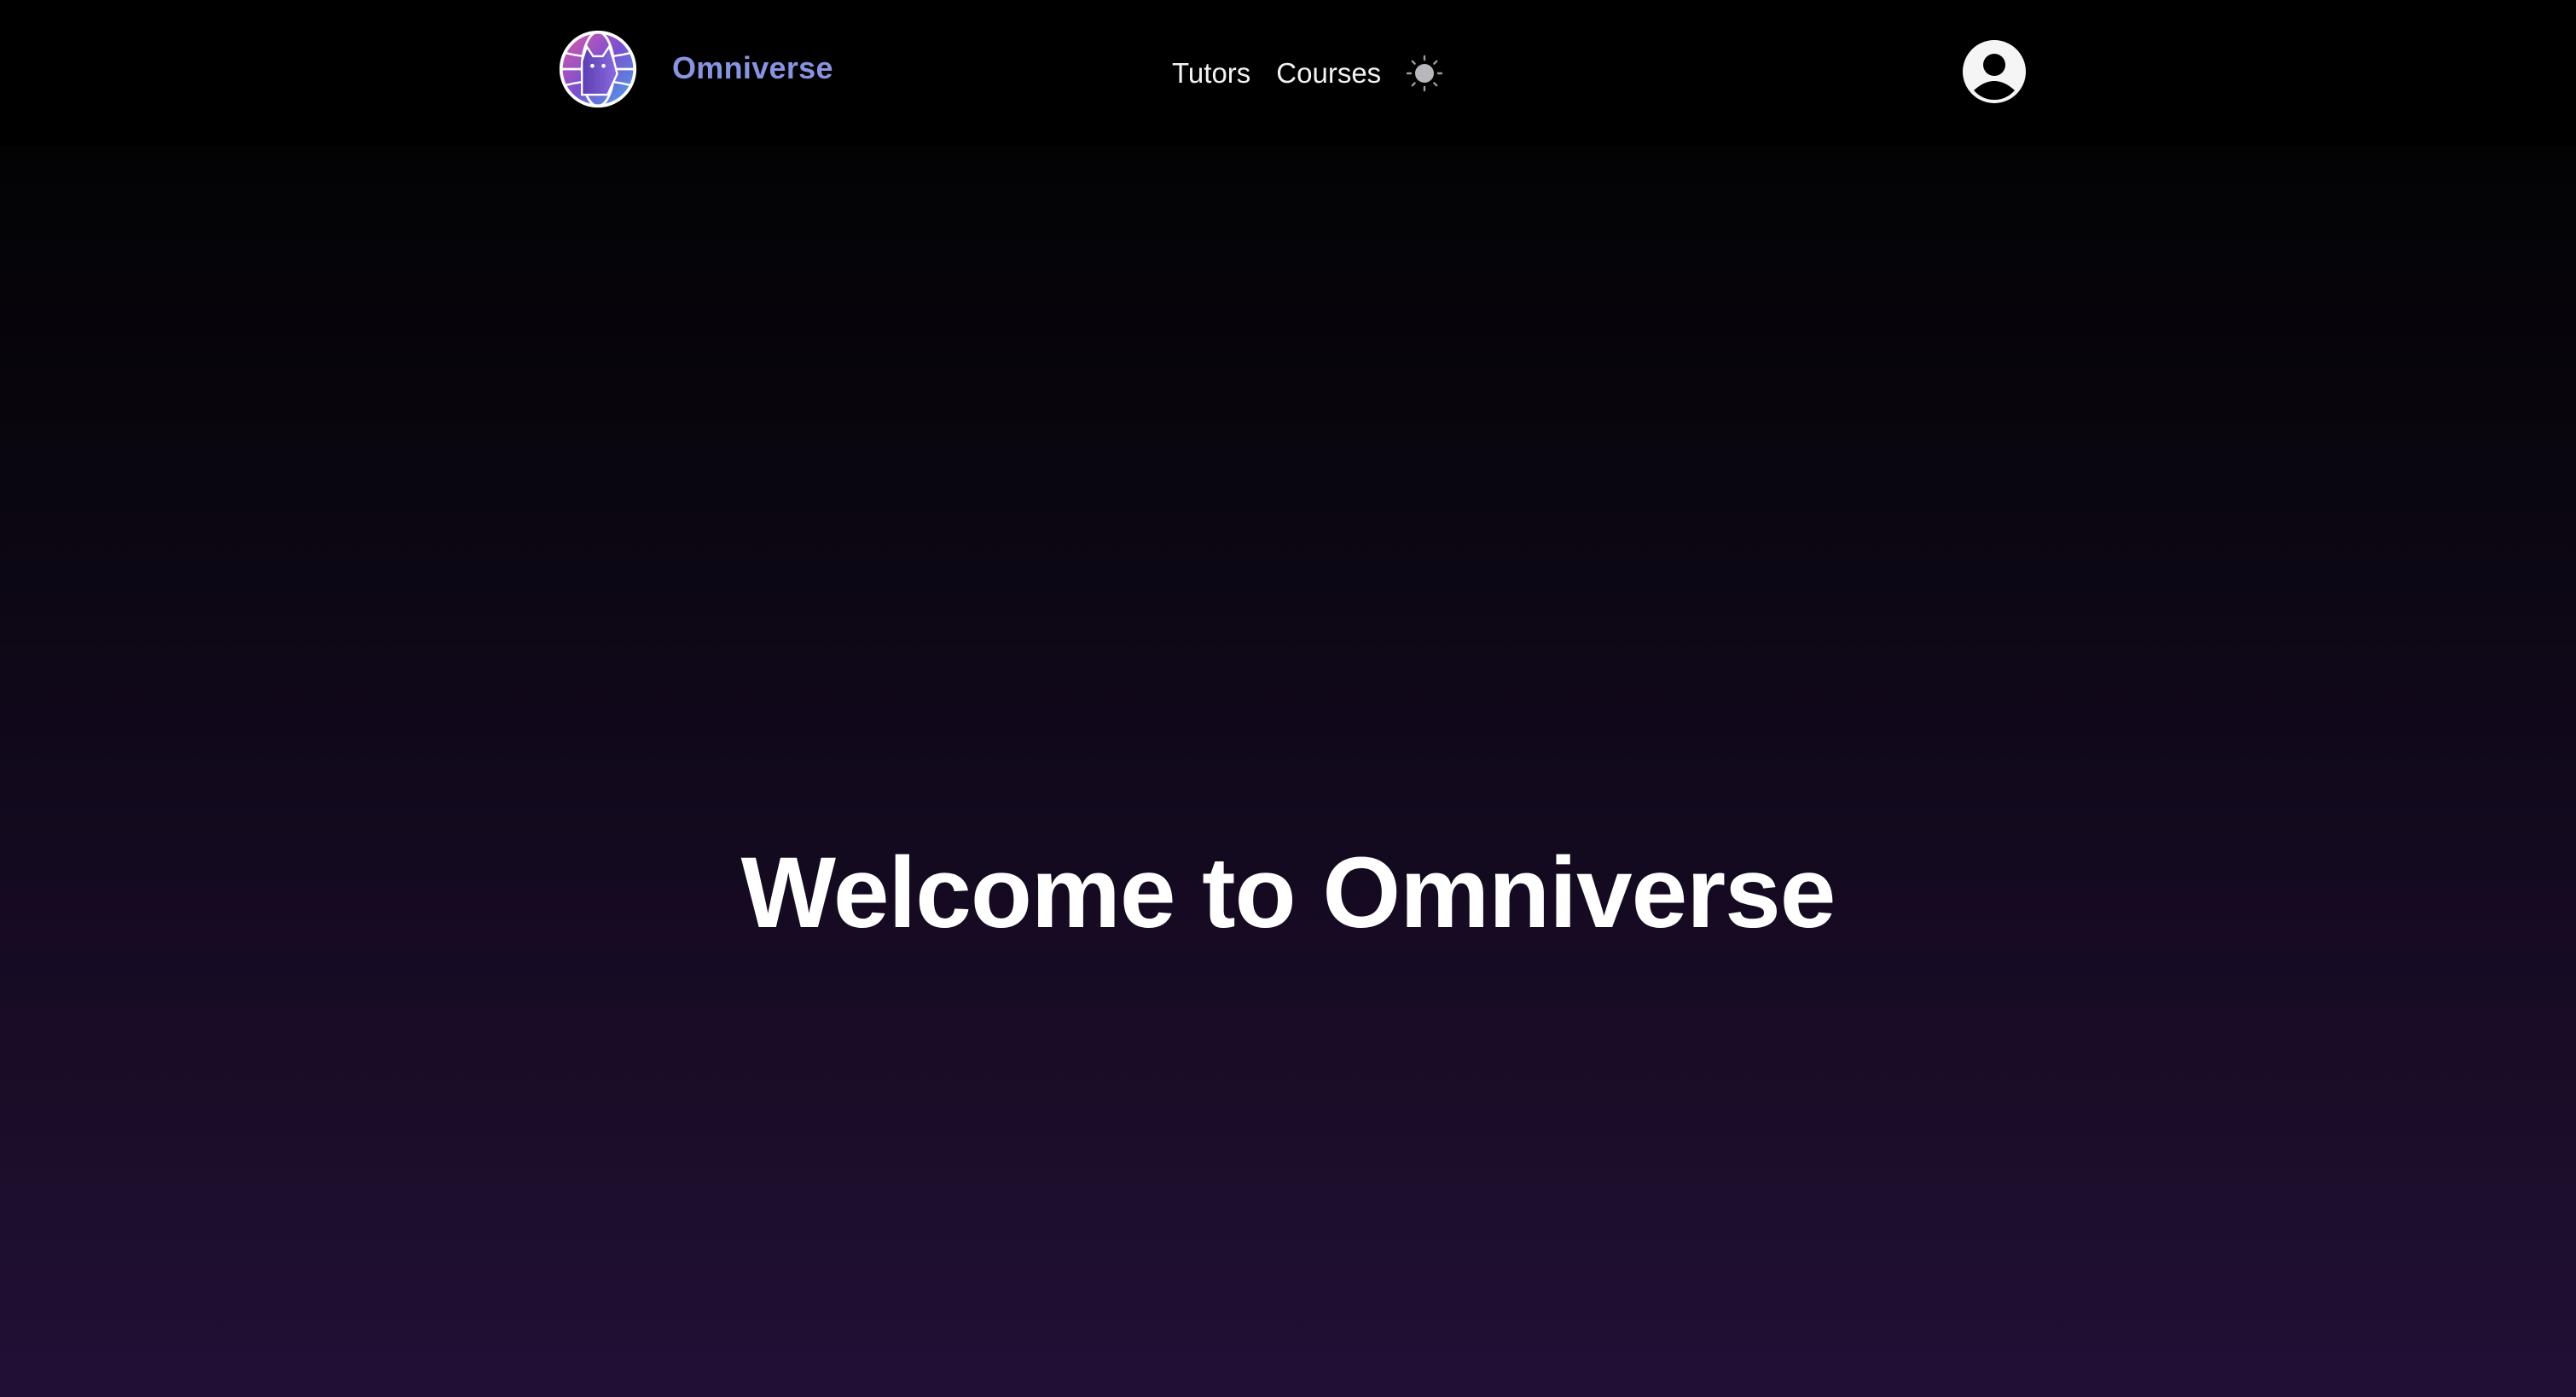 This screenshot has width=2576, height=1397. Describe the element at coordinates (1288, 893) in the screenshot. I see `hero-title: Welcome to Omniverse` at that location.